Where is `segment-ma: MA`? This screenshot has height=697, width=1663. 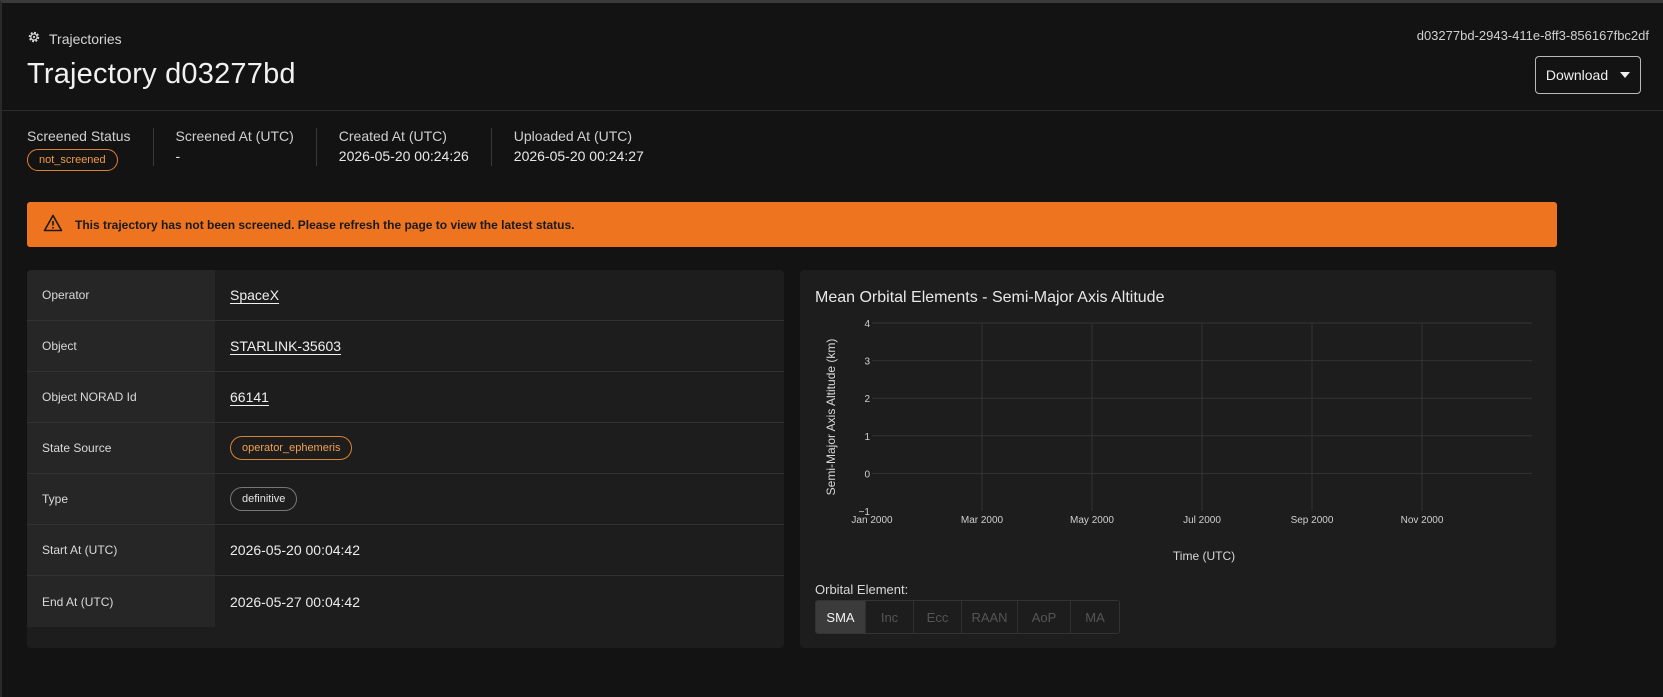 segment-ma: MA is located at coordinates (1095, 617).